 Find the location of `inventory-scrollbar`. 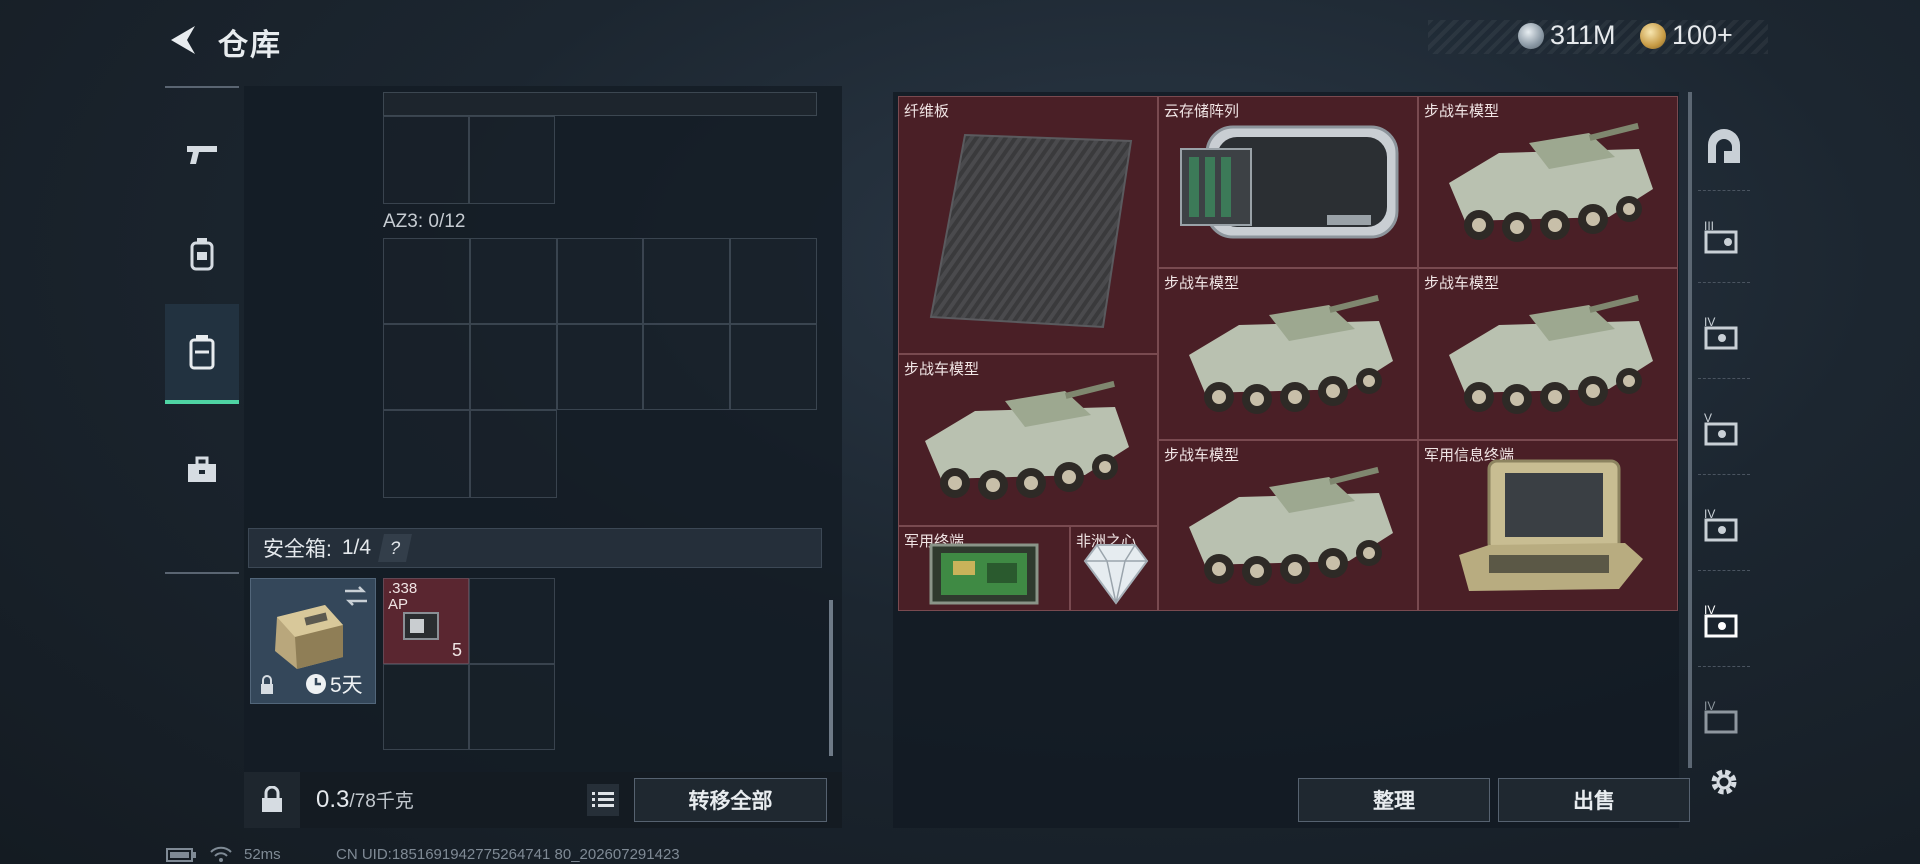

inventory-scrollbar is located at coordinates (831, 678).